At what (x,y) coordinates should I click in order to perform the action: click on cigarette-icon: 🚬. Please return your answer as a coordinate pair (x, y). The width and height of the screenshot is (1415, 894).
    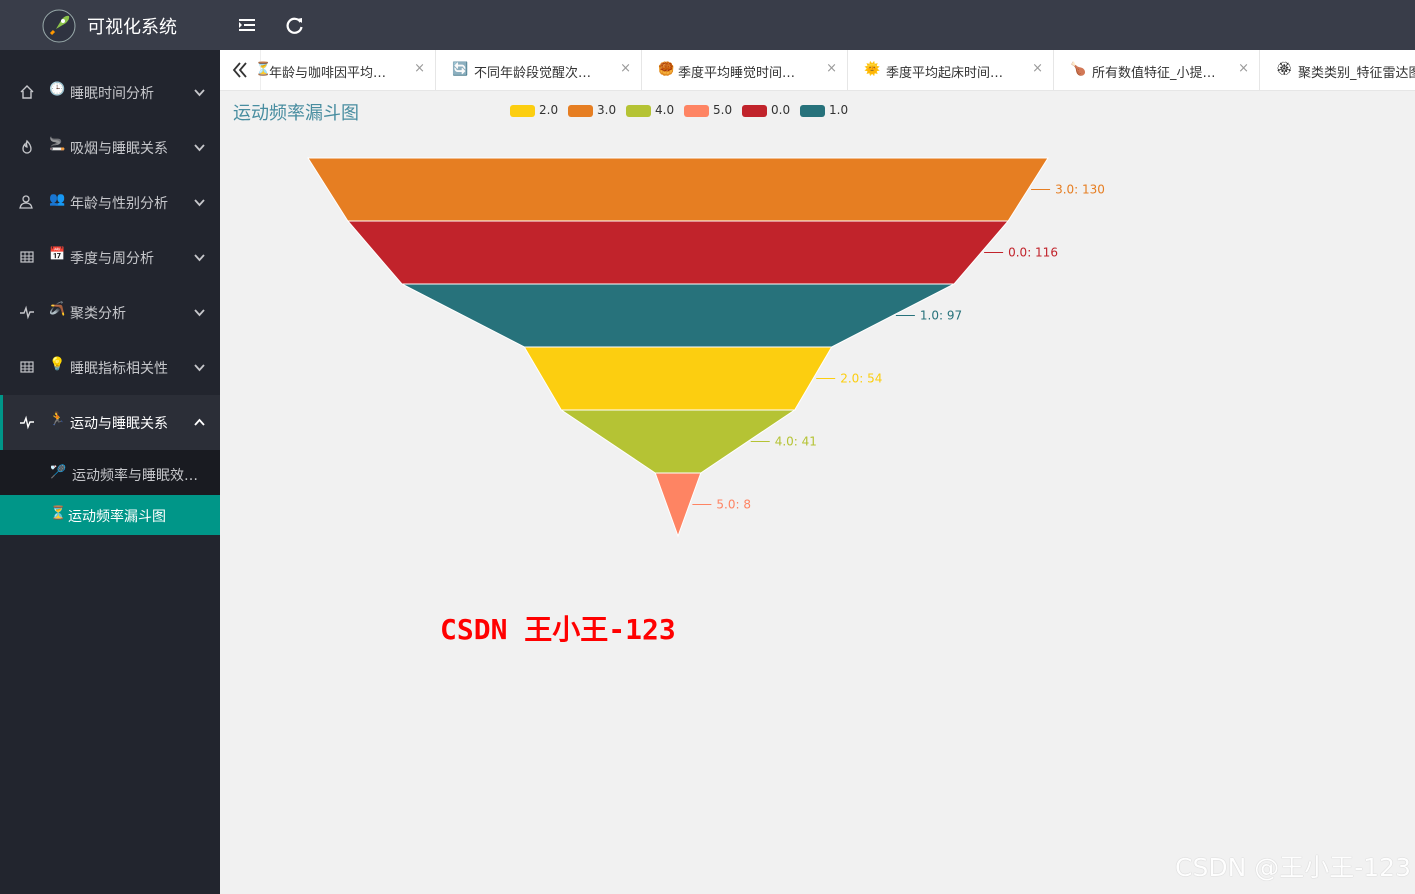
    Looking at the image, I should click on (57, 144).